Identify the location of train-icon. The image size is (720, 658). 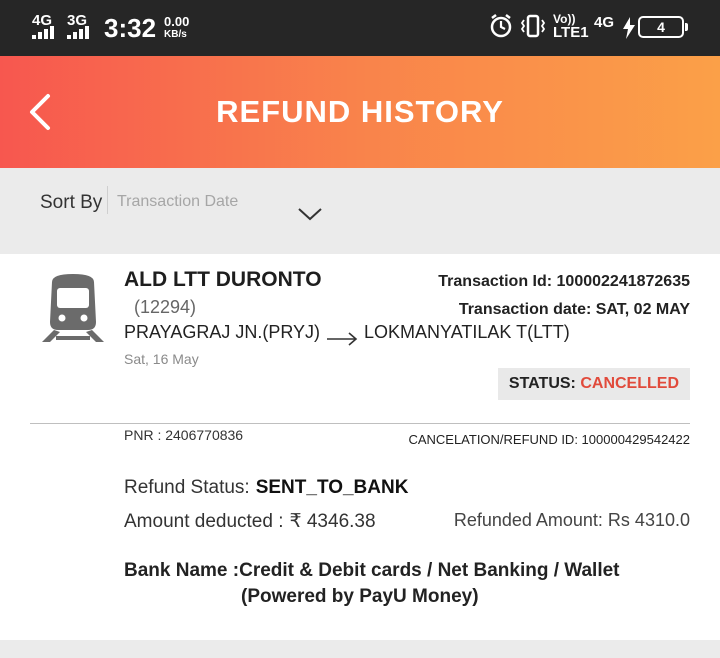
(73, 308).